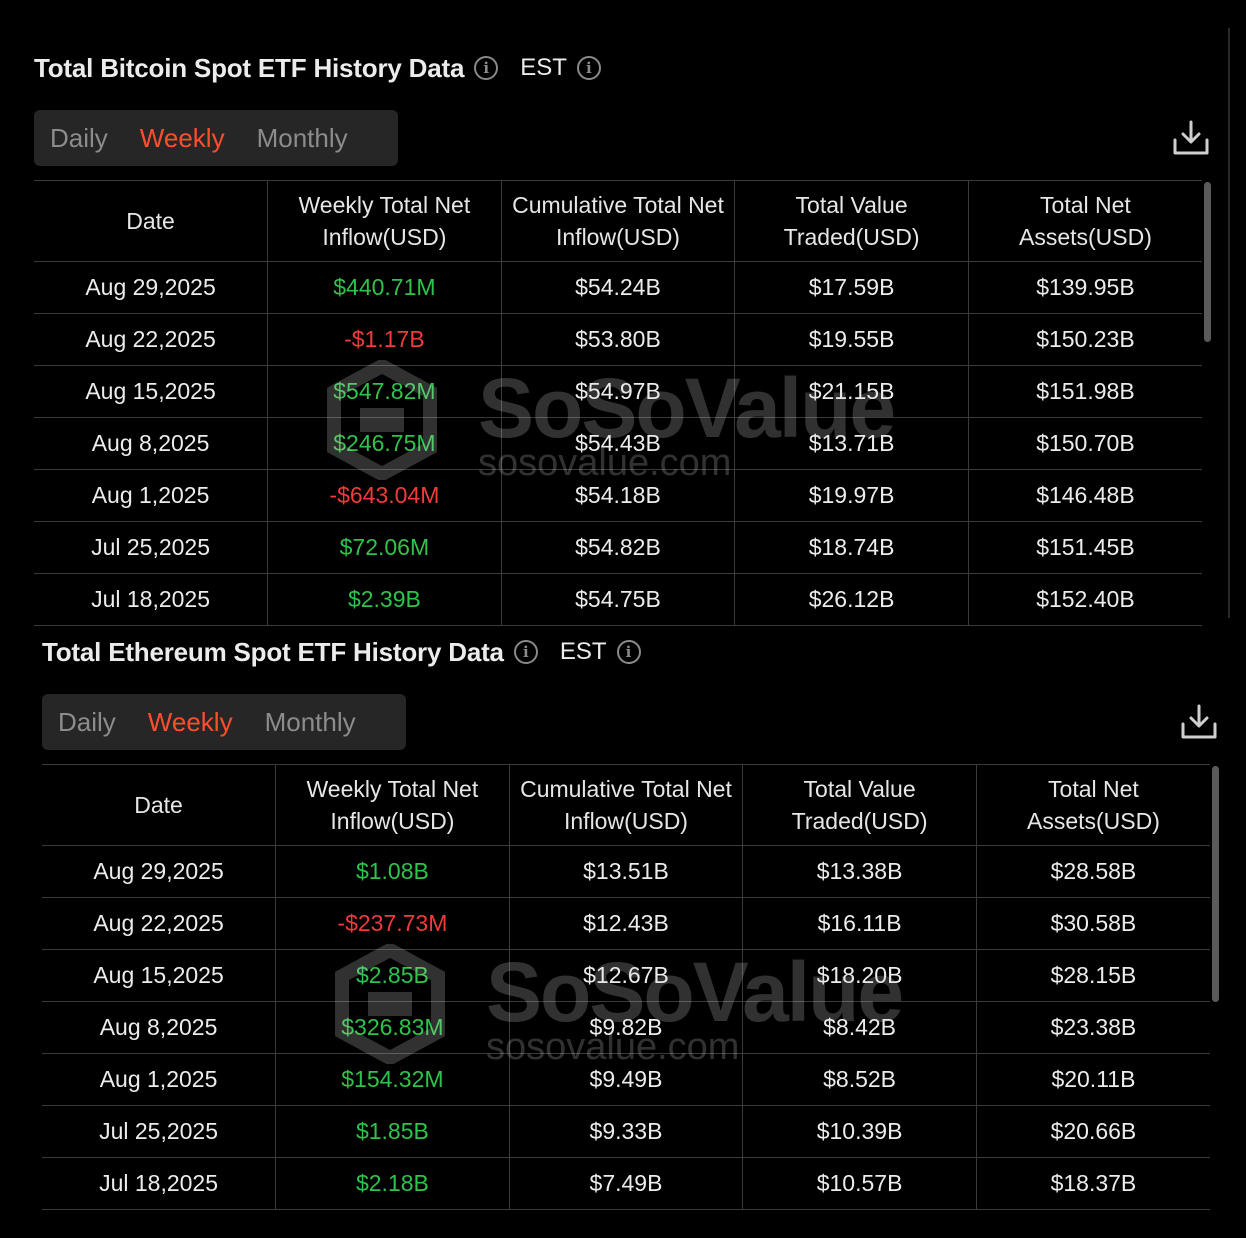 Image resolution: width=1246 pixels, height=1238 pixels. Describe the element at coordinates (626, 923) in the screenshot. I see `cell-cumulative-inflow: $12.43B` at that location.